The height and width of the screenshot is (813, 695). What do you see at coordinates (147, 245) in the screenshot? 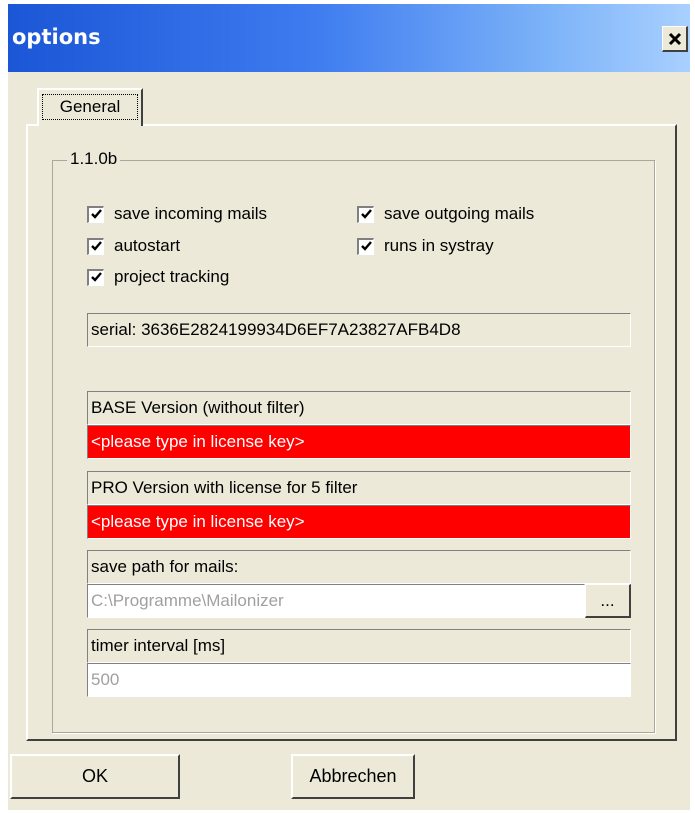
I see `autostart-label: autostart` at bounding box center [147, 245].